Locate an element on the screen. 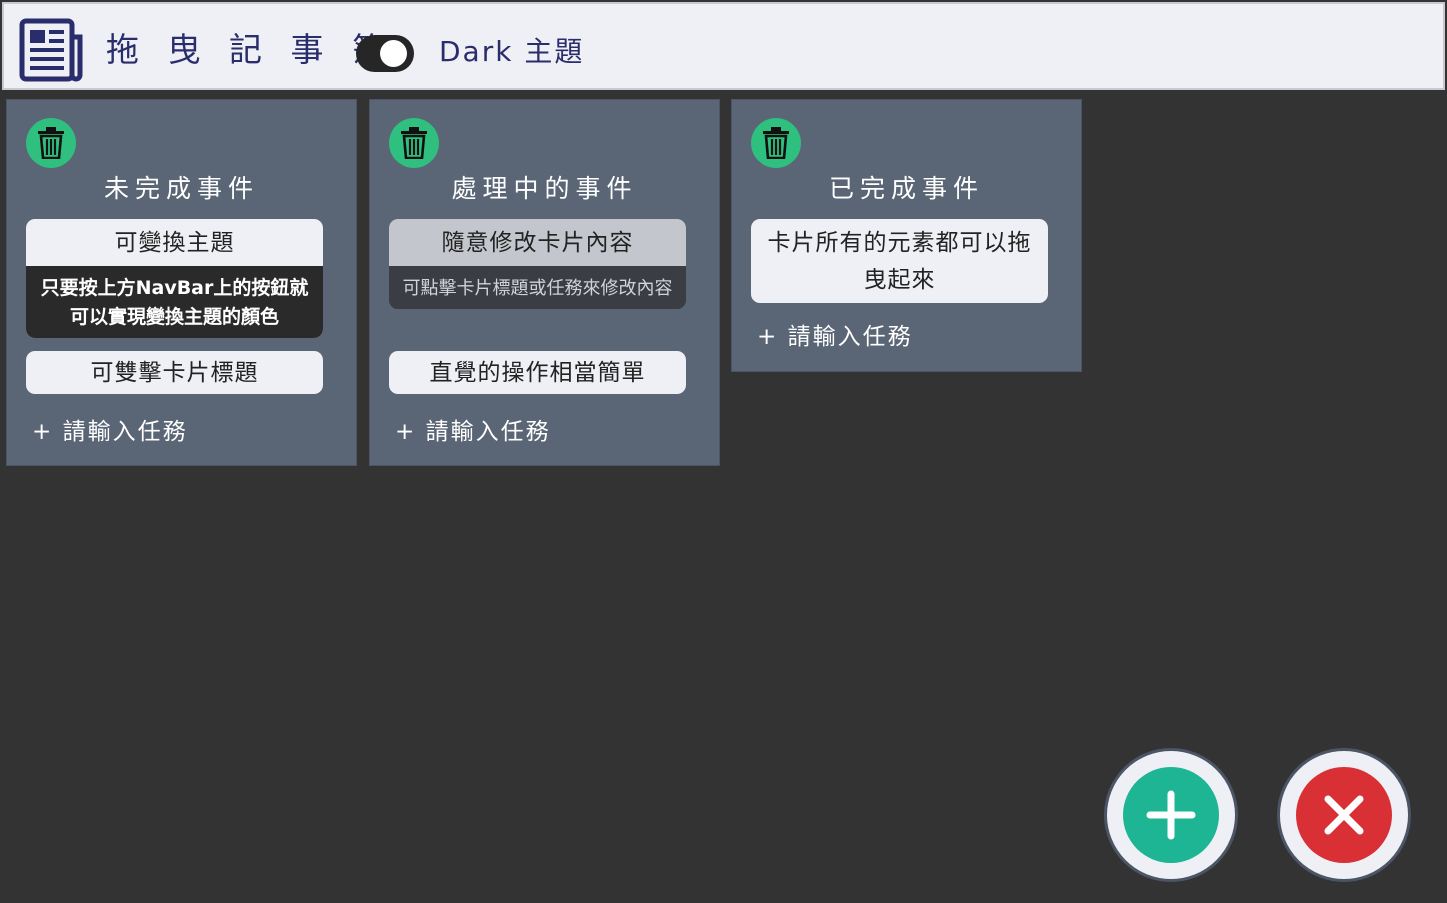 This screenshot has height=903, width=1447. navbar: 拖 曳 記 事 簿 Dark 主題 is located at coordinates (723, 46).